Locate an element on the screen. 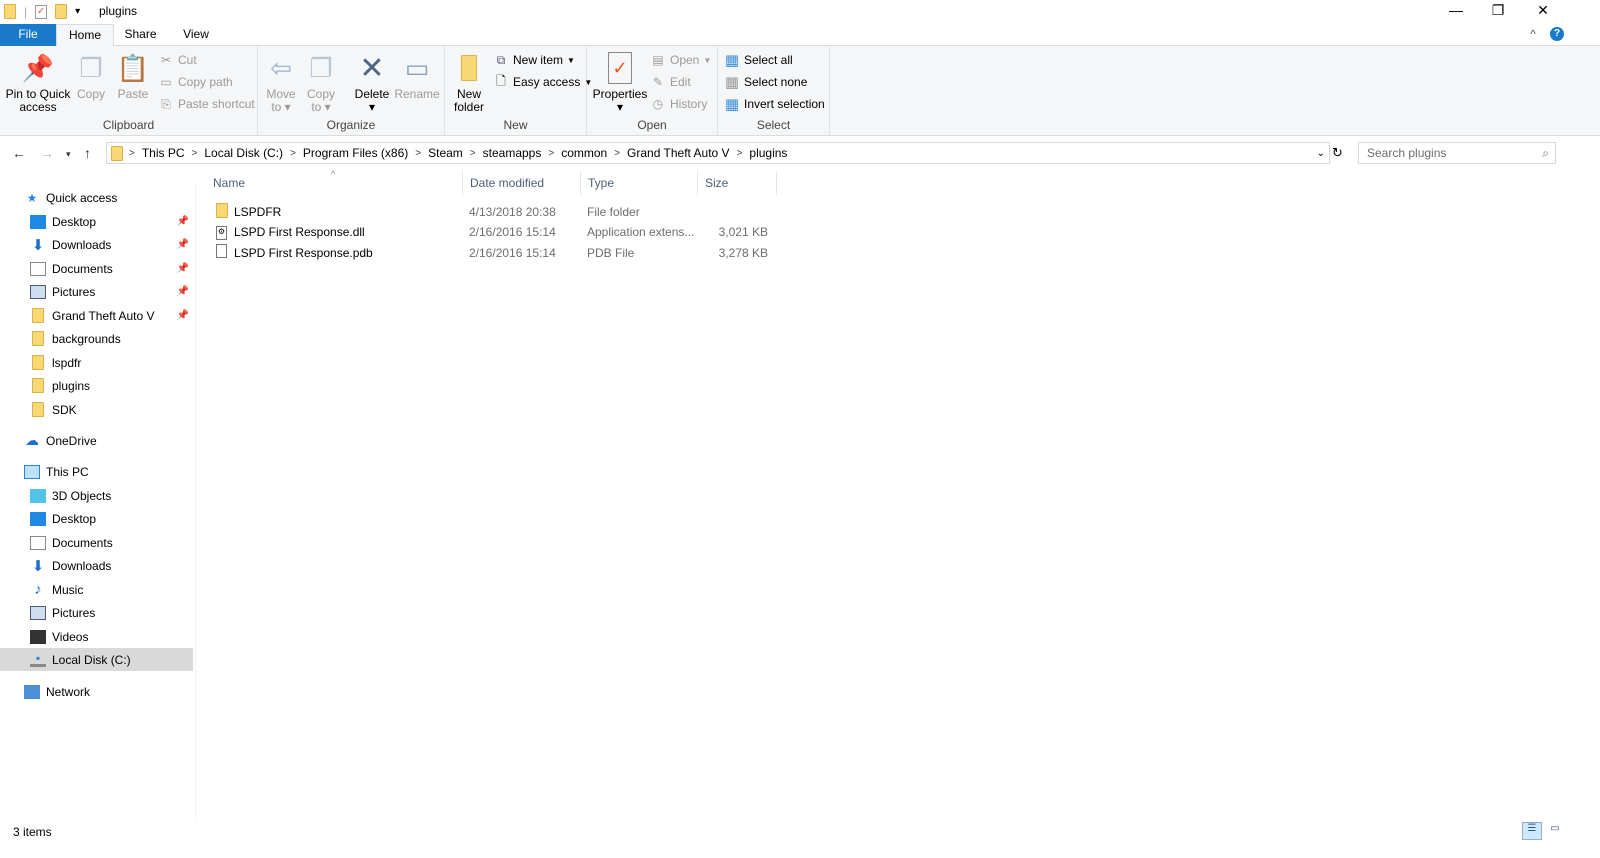  minimize-button: — is located at coordinates (1456, 10).